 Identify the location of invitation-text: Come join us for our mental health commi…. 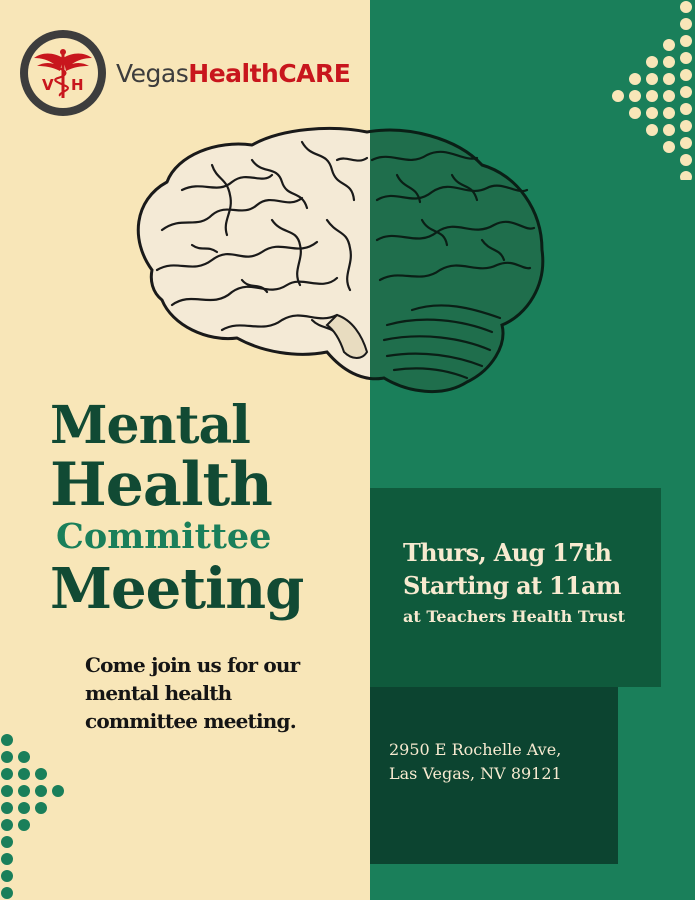
(192, 693).